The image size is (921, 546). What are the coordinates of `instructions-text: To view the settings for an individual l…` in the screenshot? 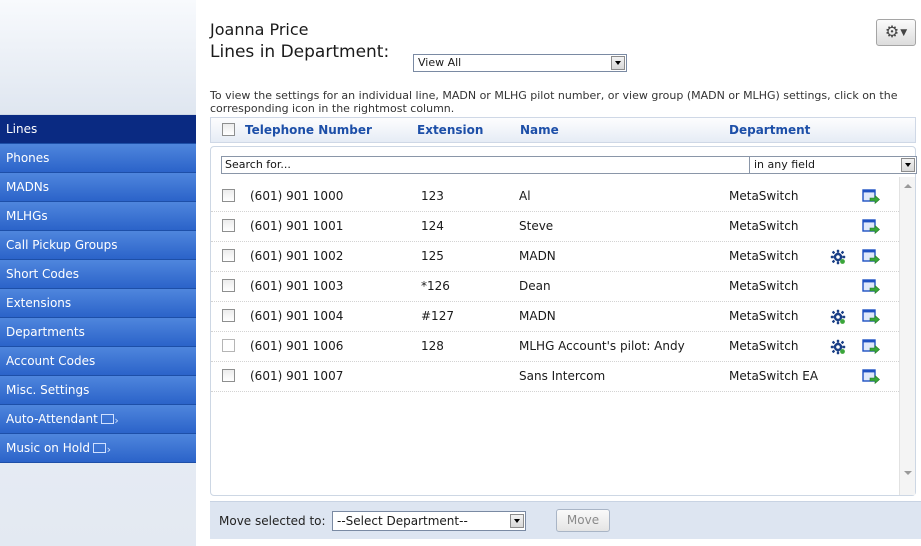 It's located at (554, 102).